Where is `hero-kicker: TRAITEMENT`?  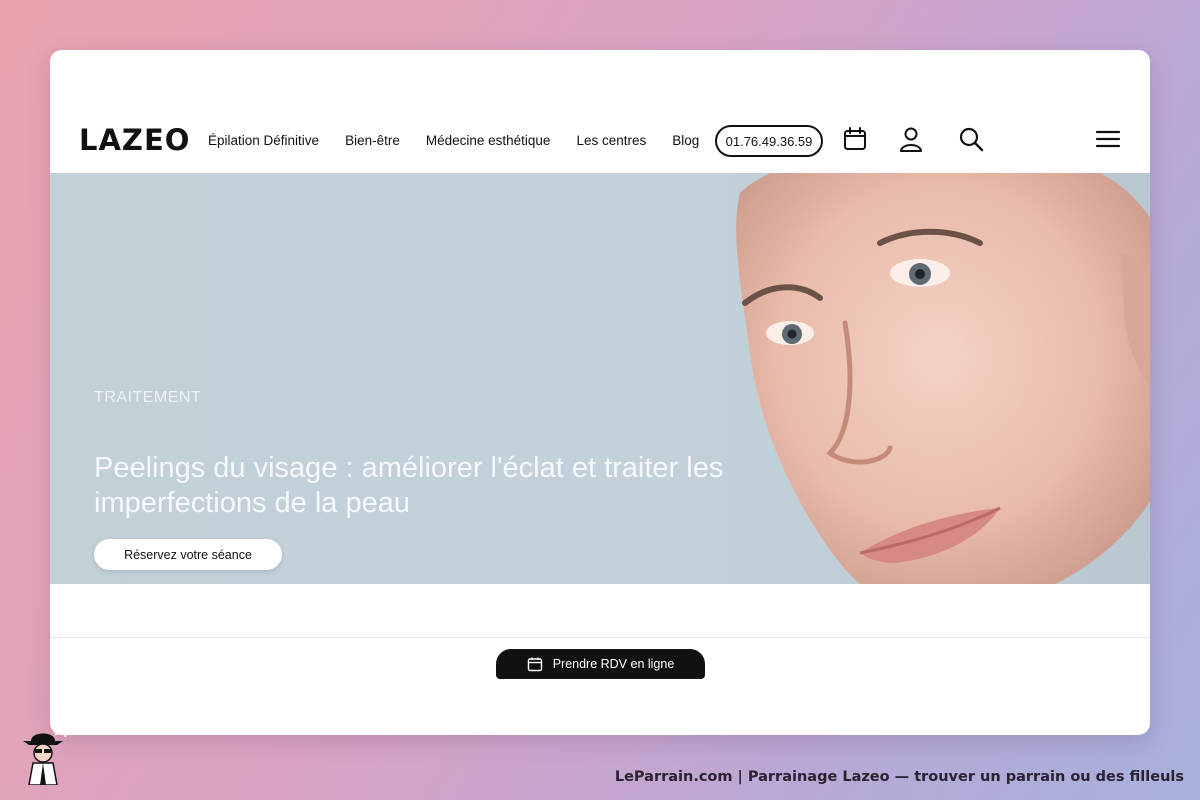
hero-kicker: TRAITEMENT is located at coordinates (148, 397).